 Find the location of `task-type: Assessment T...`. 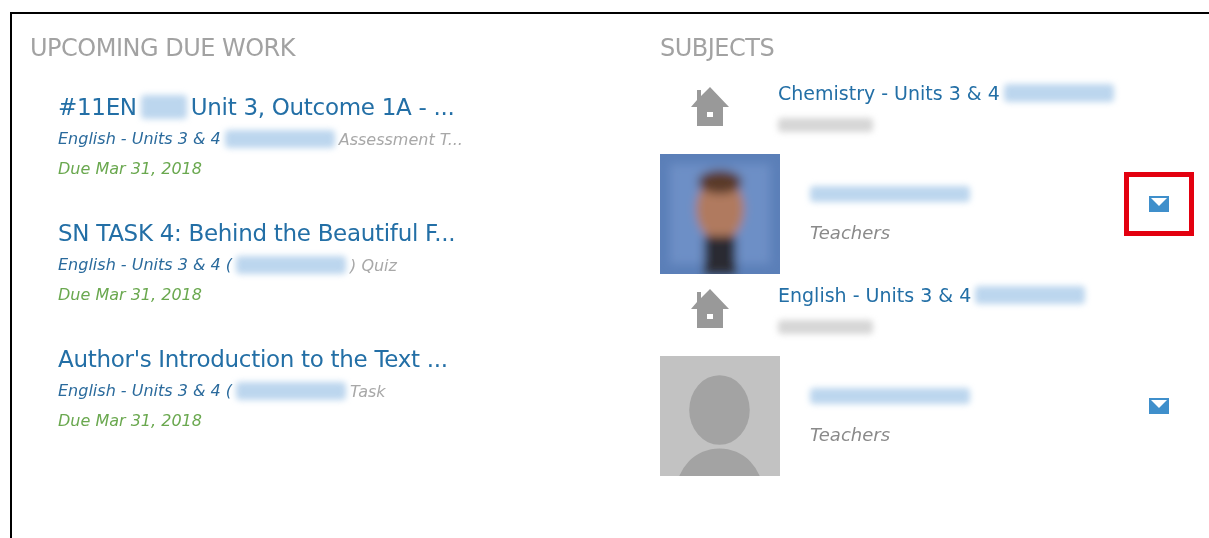

task-type: Assessment T... is located at coordinates (400, 139).